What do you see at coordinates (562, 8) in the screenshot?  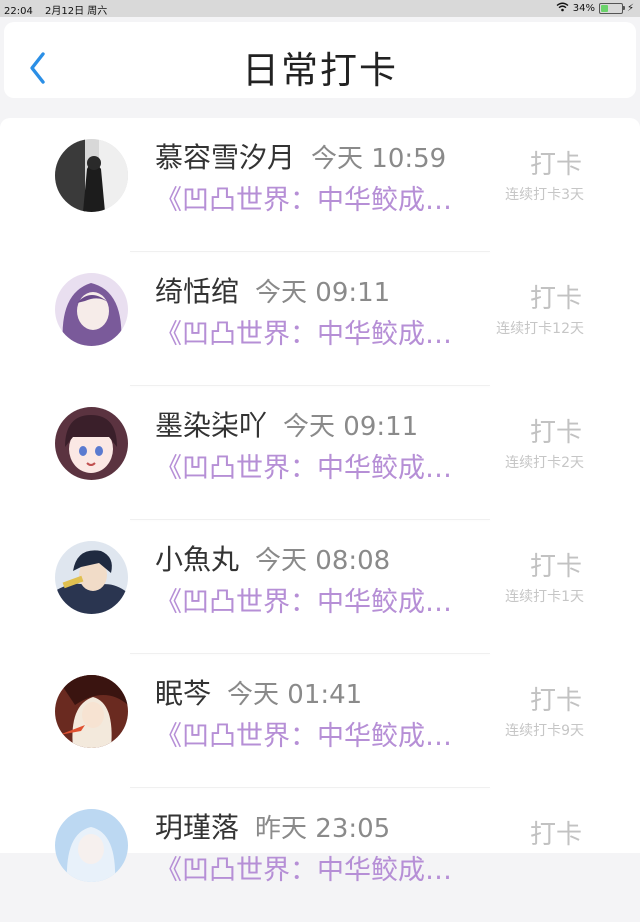 I see `wifi-icon` at bounding box center [562, 8].